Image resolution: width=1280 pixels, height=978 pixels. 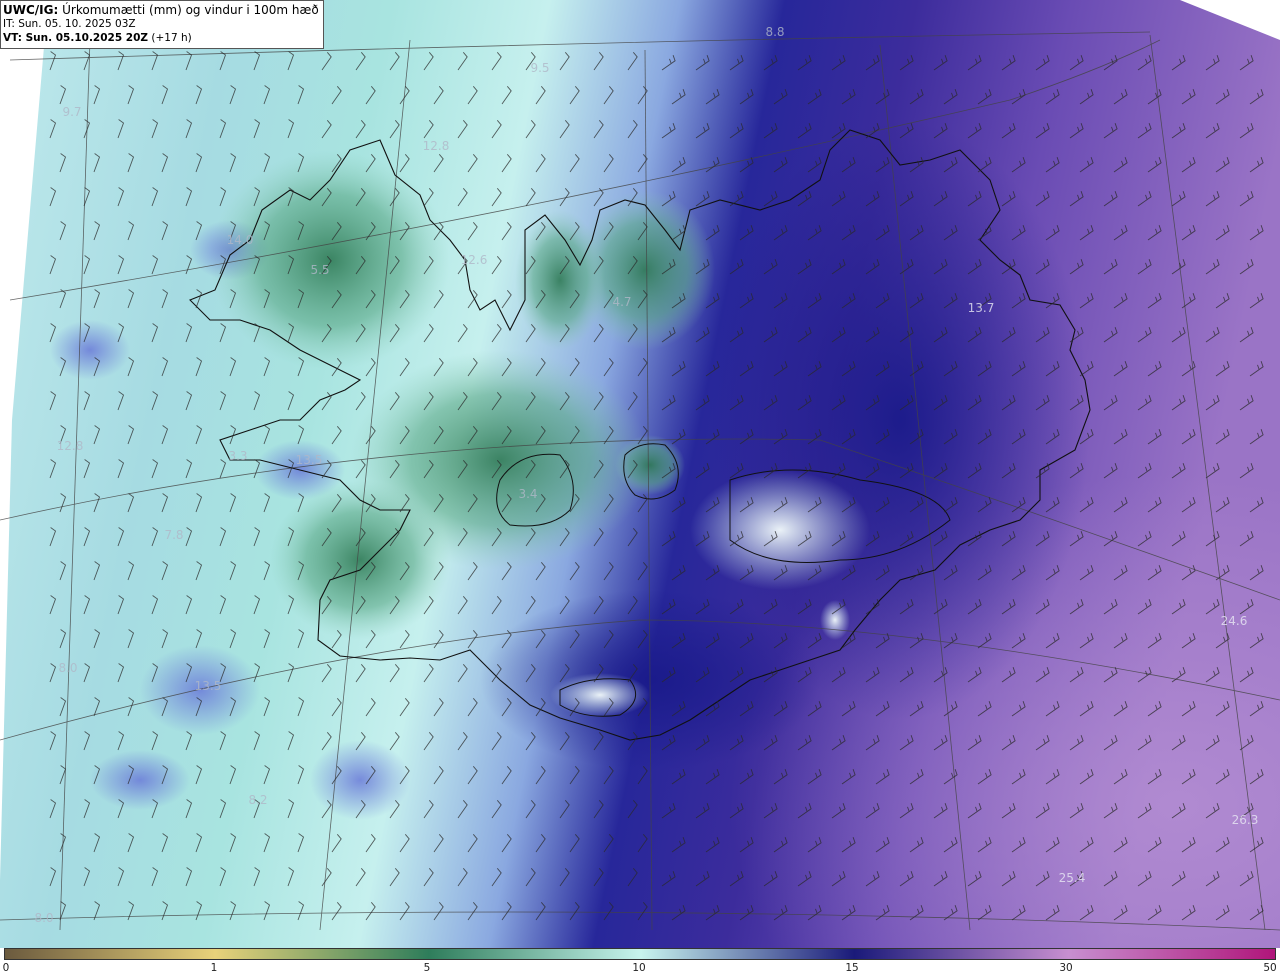 What do you see at coordinates (240, 240) in the screenshot?
I see `field-value-label: 14.0` at bounding box center [240, 240].